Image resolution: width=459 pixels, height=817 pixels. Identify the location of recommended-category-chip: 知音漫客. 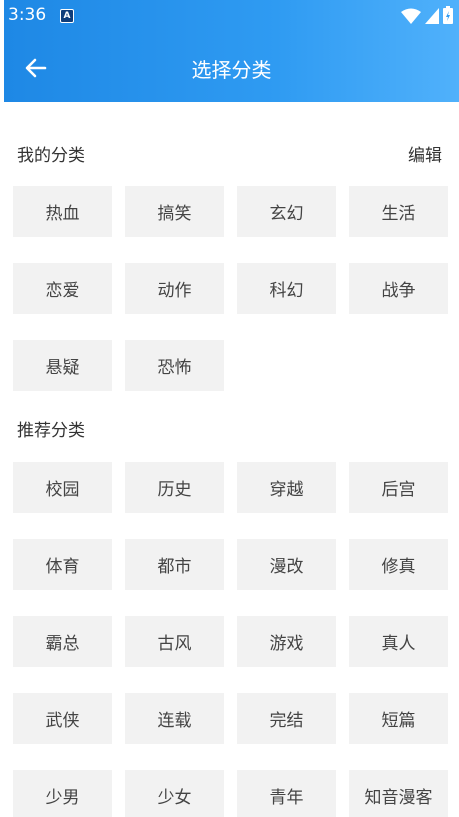
(398, 793).